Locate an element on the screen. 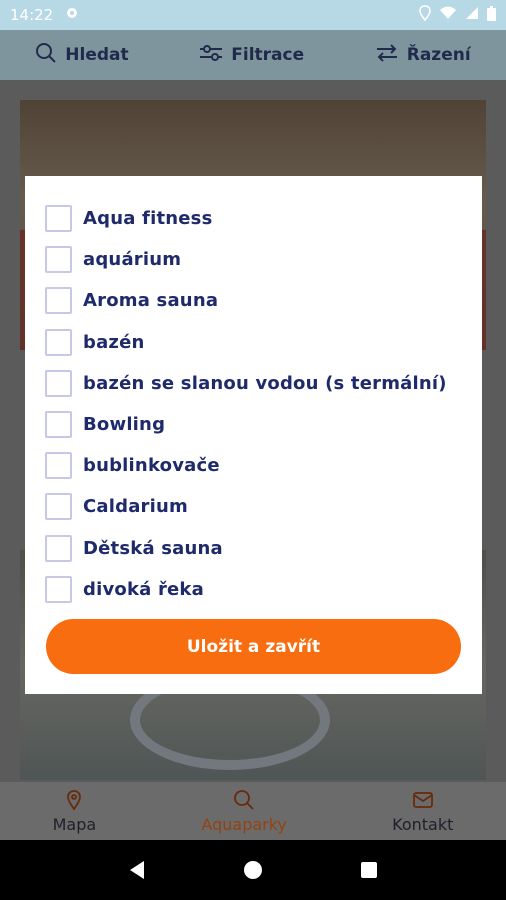 This screenshot has width=506, height=900. option-label: bazén is located at coordinates (114, 342).